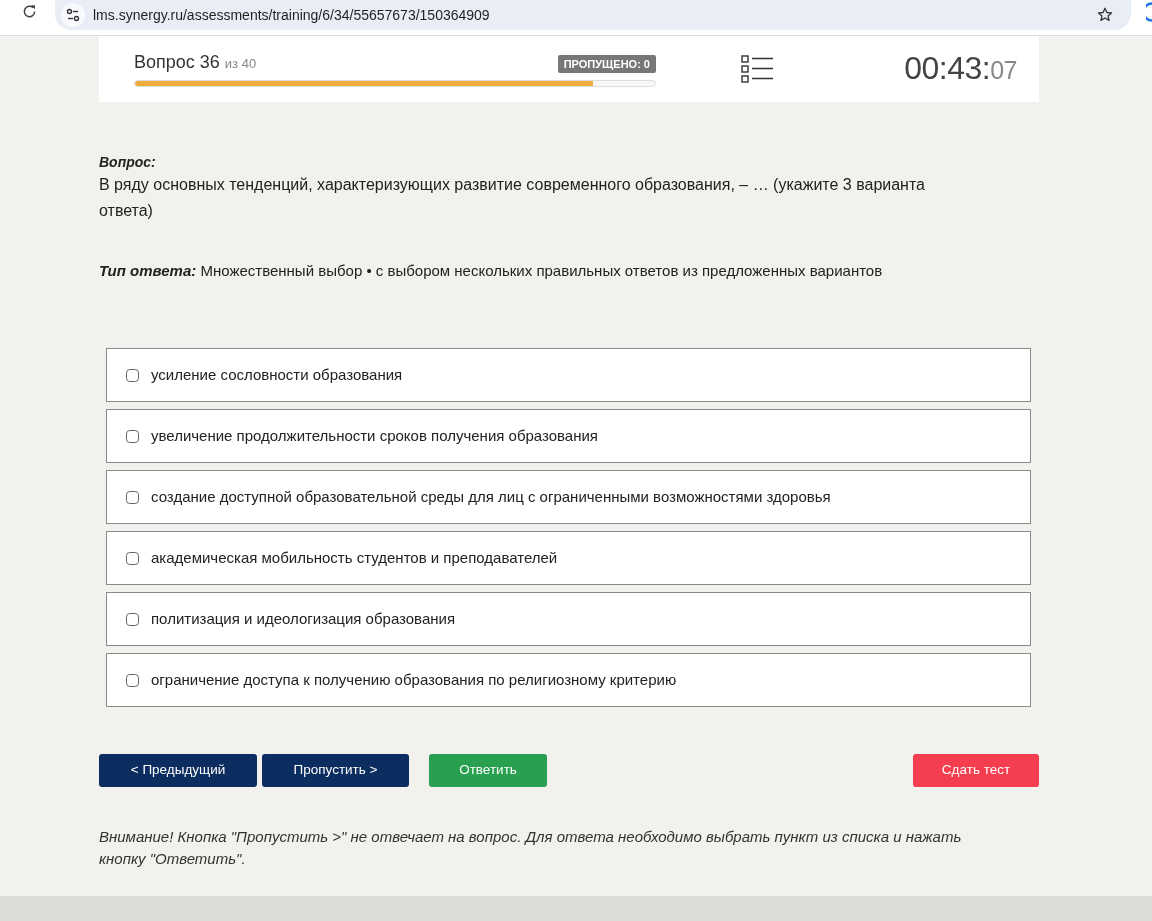  Describe the element at coordinates (593, 15) in the screenshot. I see `address-bar: lms.synergy.ru/assessments/training/6/34/55657673/150364909` at that location.